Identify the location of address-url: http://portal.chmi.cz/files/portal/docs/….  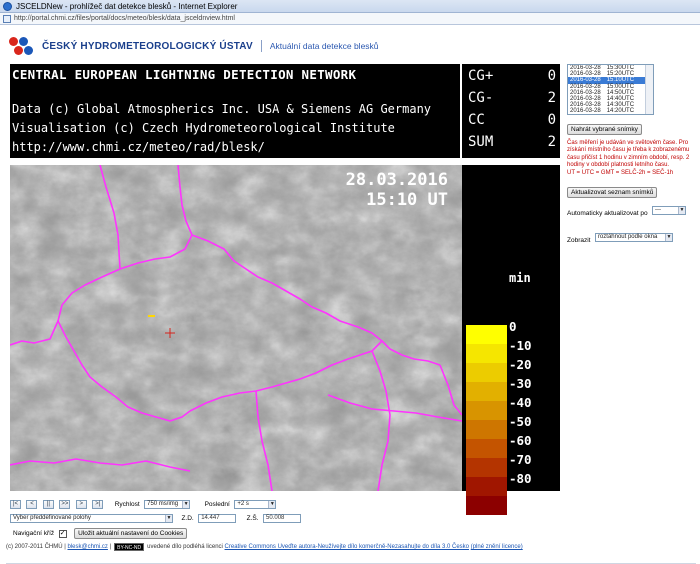
(124, 18).